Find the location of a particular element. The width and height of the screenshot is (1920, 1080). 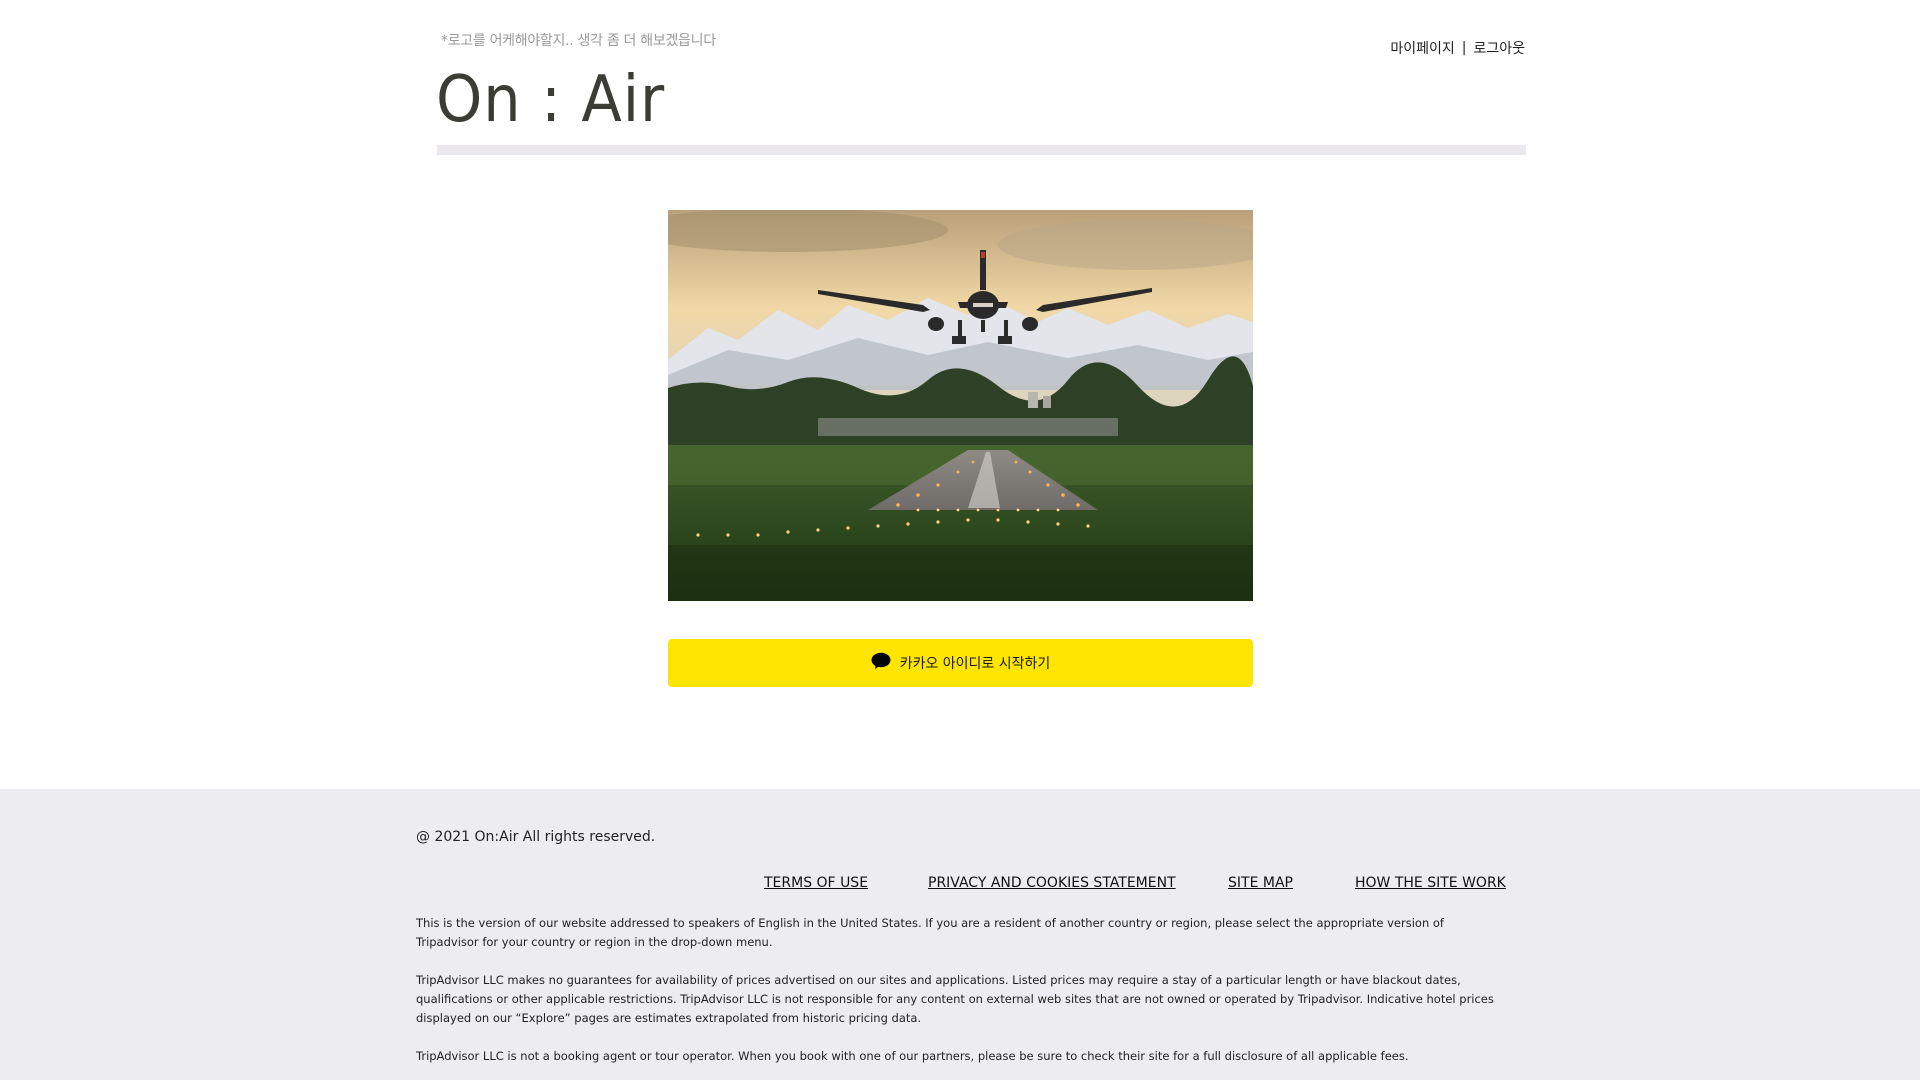

hero-image is located at coordinates (960, 405).